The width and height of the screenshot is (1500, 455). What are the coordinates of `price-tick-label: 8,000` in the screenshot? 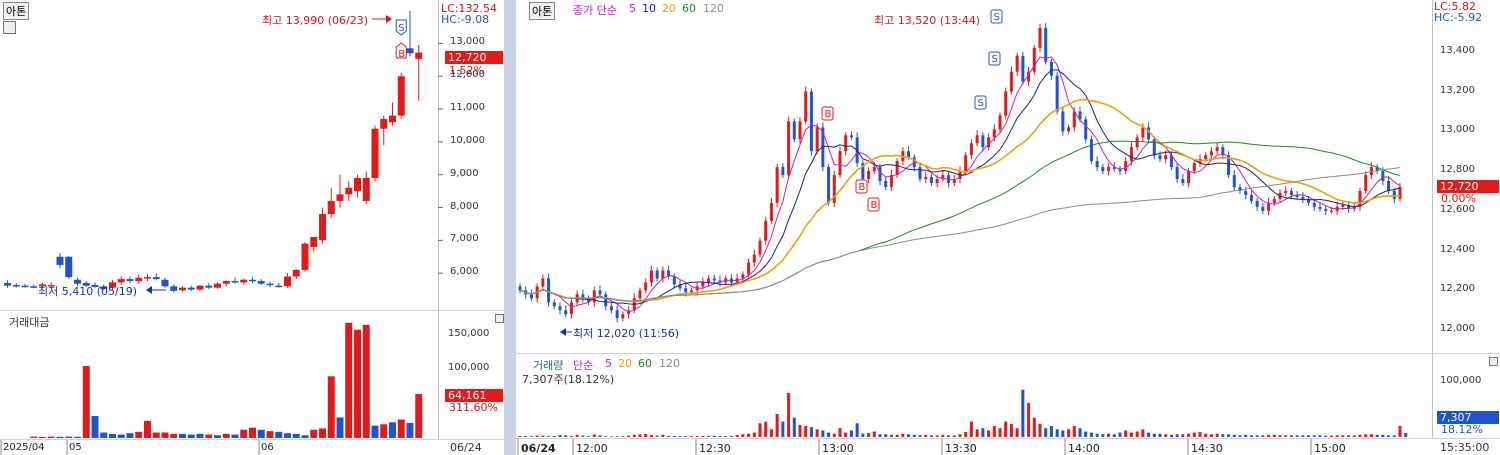 It's located at (464, 206).